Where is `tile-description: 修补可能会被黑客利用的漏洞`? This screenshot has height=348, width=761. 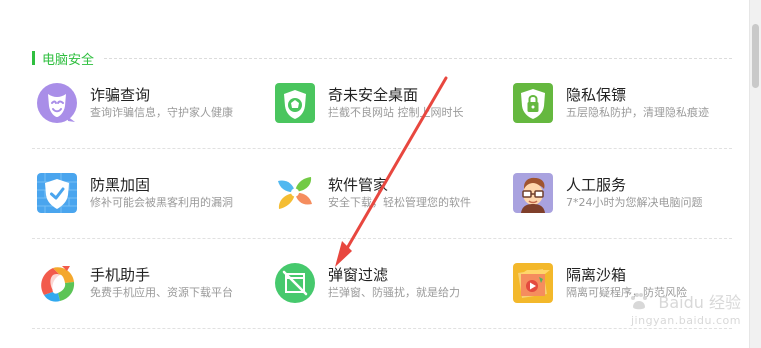
tile-description: 修补可能会被黑客利用的漏洞 is located at coordinates (161, 202).